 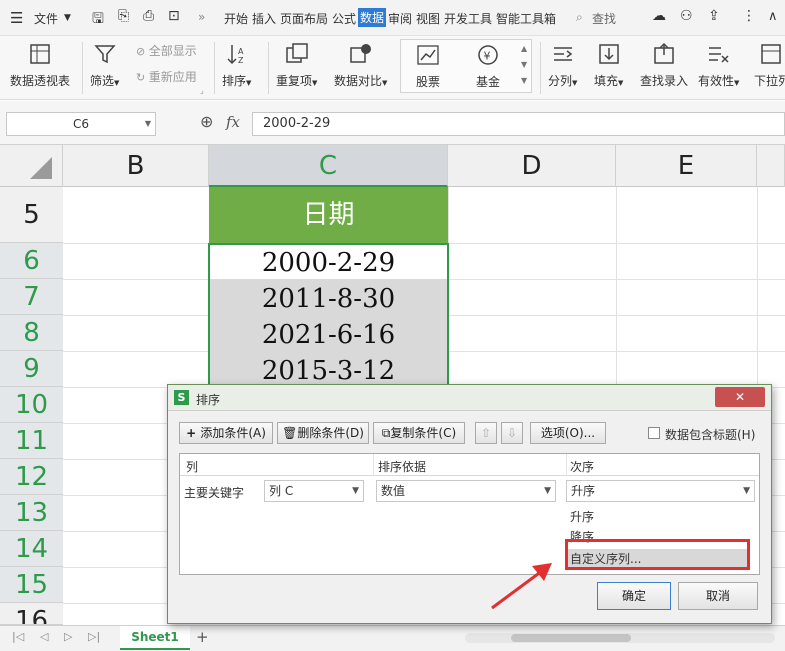 What do you see at coordinates (769, 65) in the screenshot?
I see `dropdown-list-button: 下拉列表` at bounding box center [769, 65].